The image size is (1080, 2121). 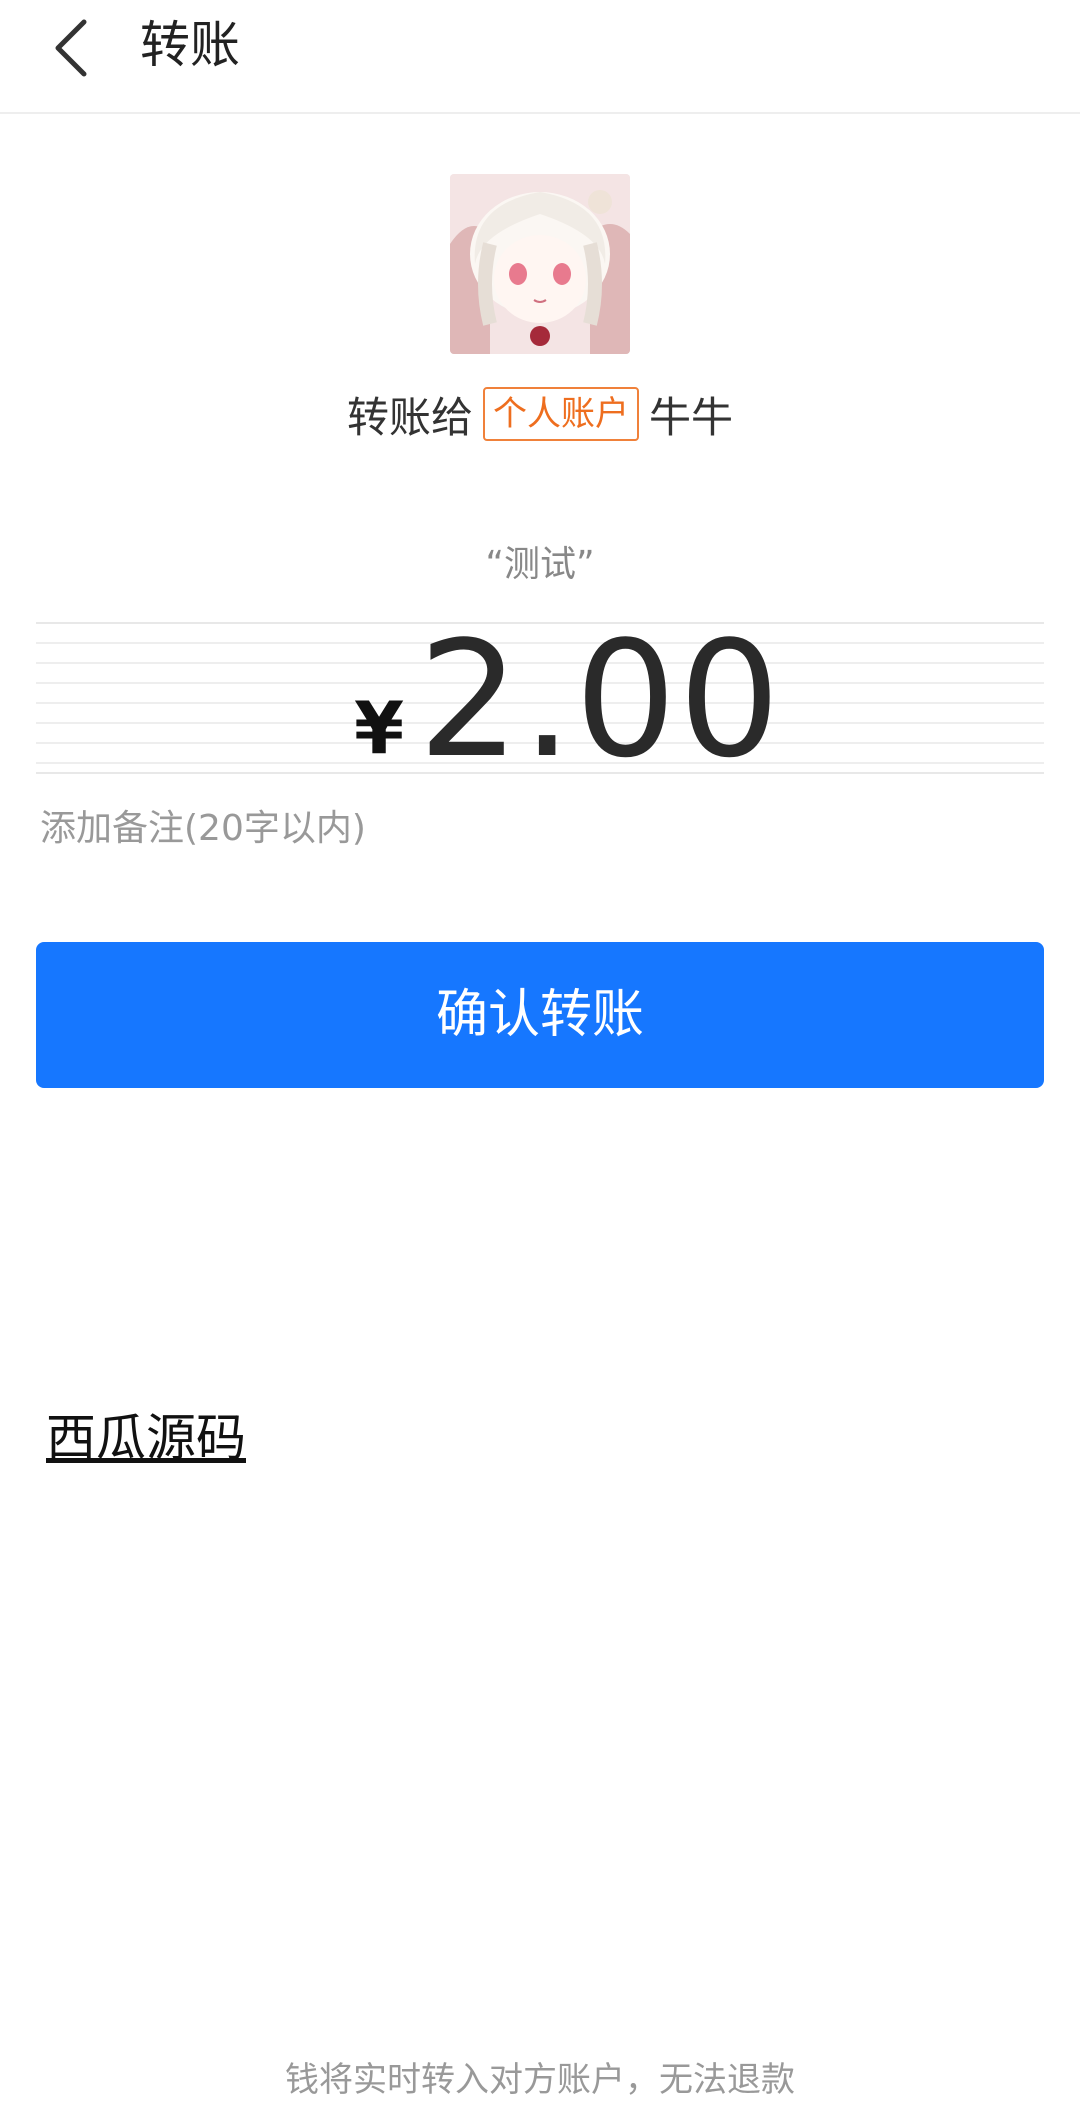 What do you see at coordinates (540, 2080) in the screenshot?
I see `footer-note: 钱将实时转入对方账户，无法退款` at bounding box center [540, 2080].